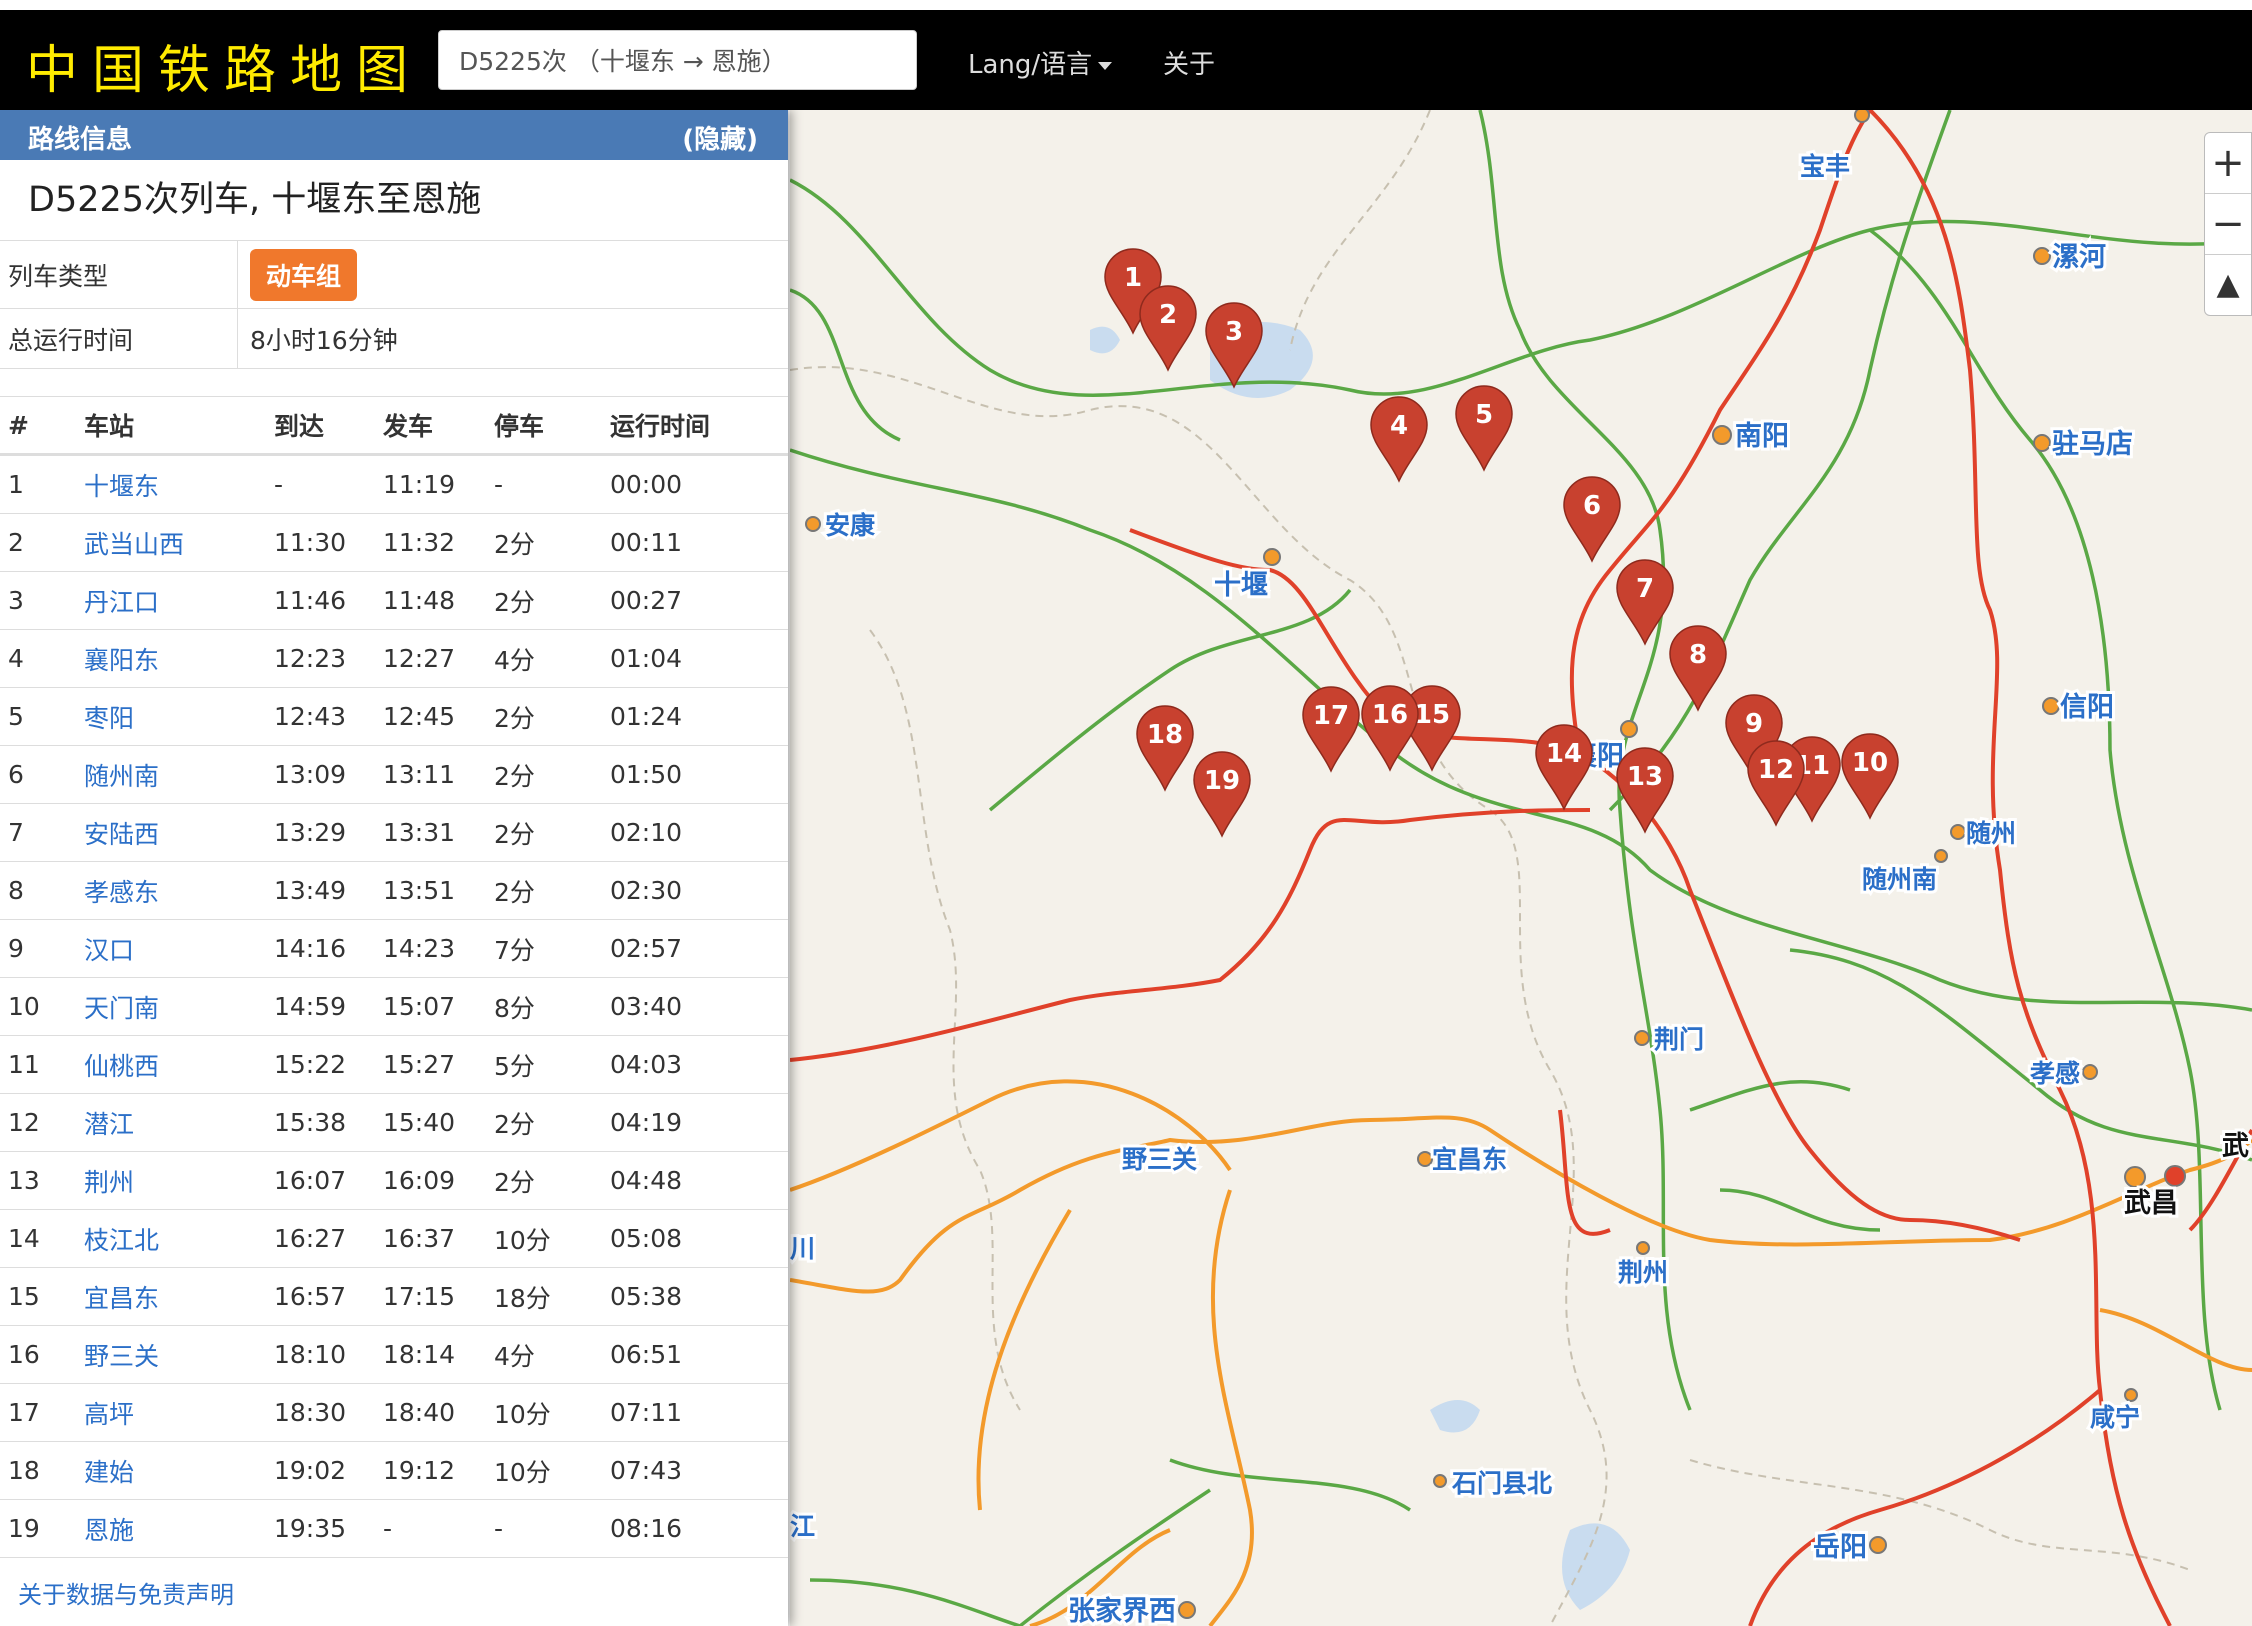 This screenshot has height=1626, width=2252. I want to click on depart-time: 18:40, so click(438, 1412).